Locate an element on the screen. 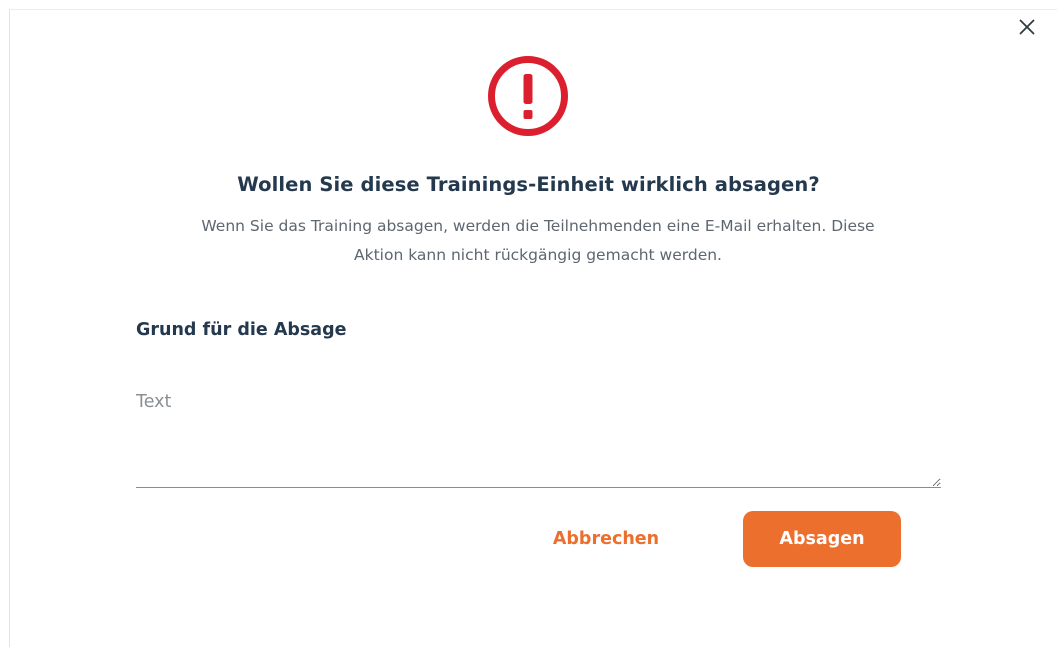  close-icon is located at coordinates (1027, 27).